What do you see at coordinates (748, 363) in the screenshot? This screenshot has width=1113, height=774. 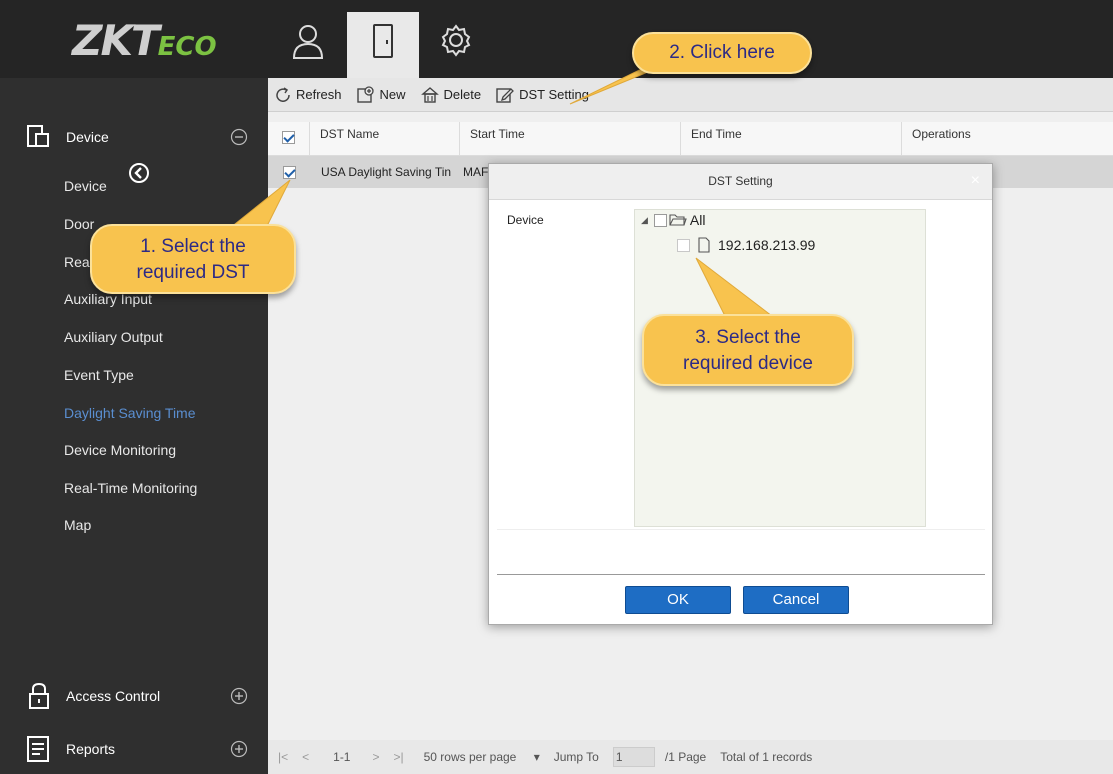 I see `callout-step-3-line2: required device` at bounding box center [748, 363].